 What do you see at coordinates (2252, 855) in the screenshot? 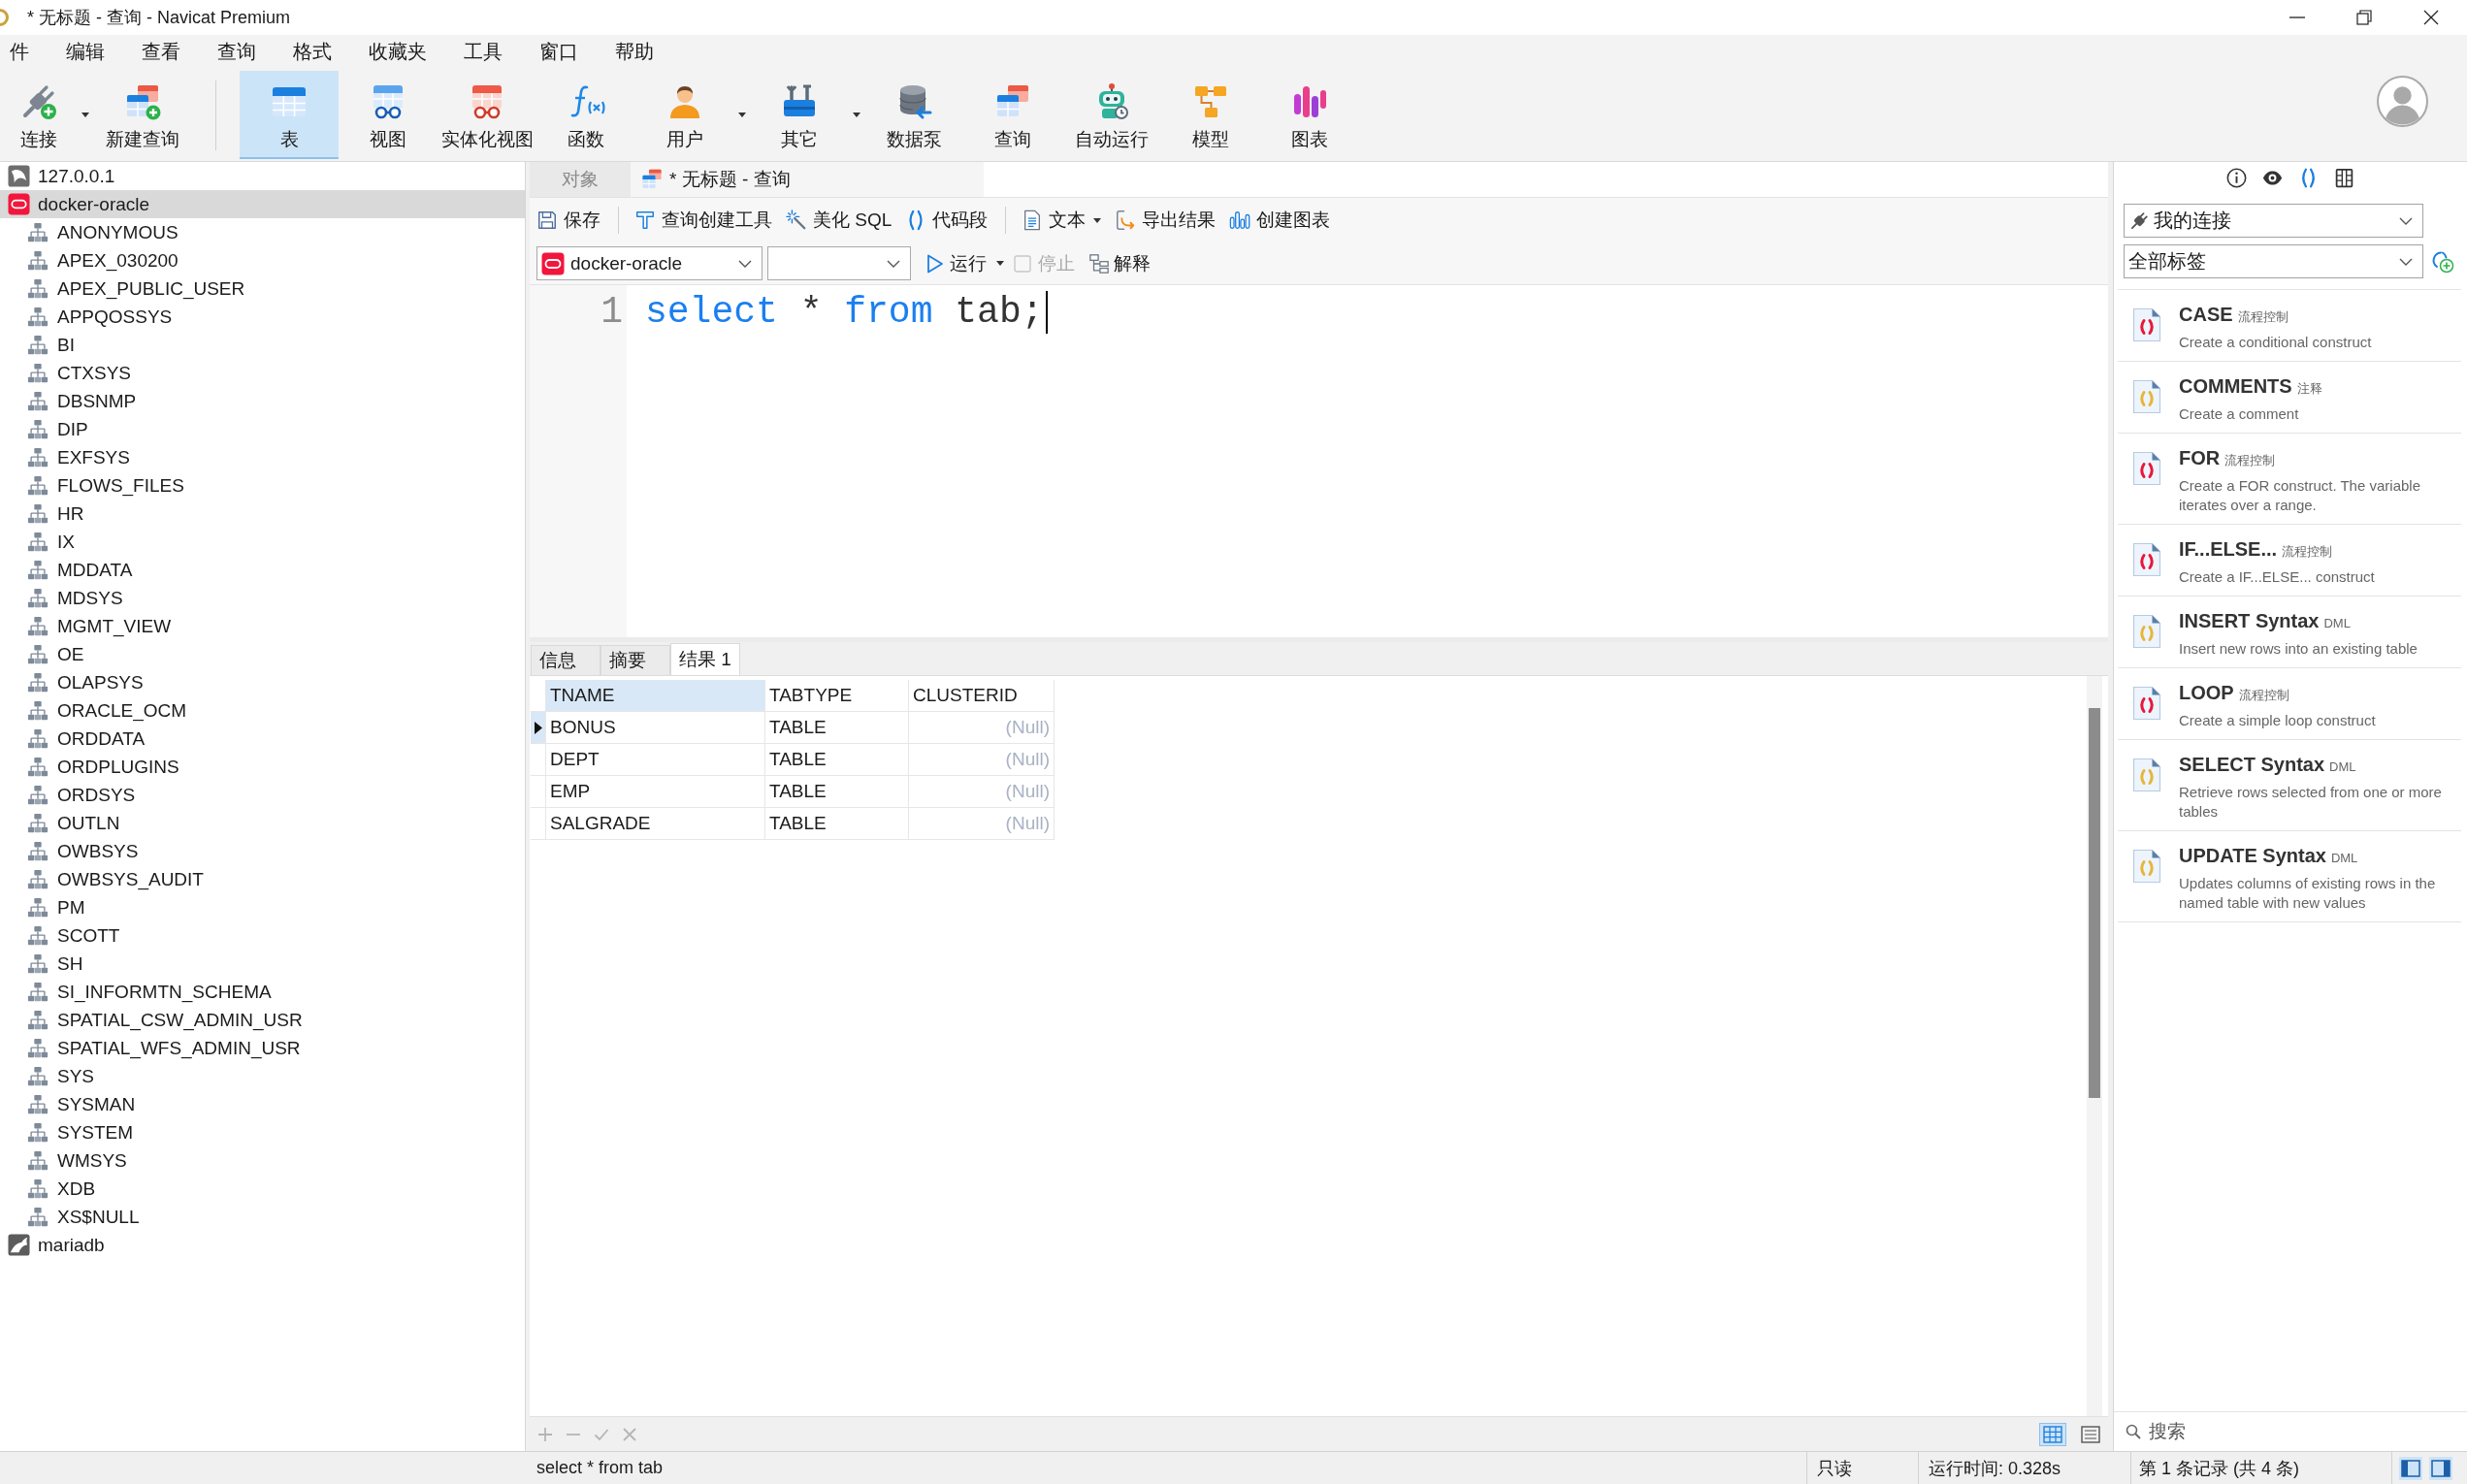
I see `snippet-title: UPDATE Syntax` at bounding box center [2252, 855].